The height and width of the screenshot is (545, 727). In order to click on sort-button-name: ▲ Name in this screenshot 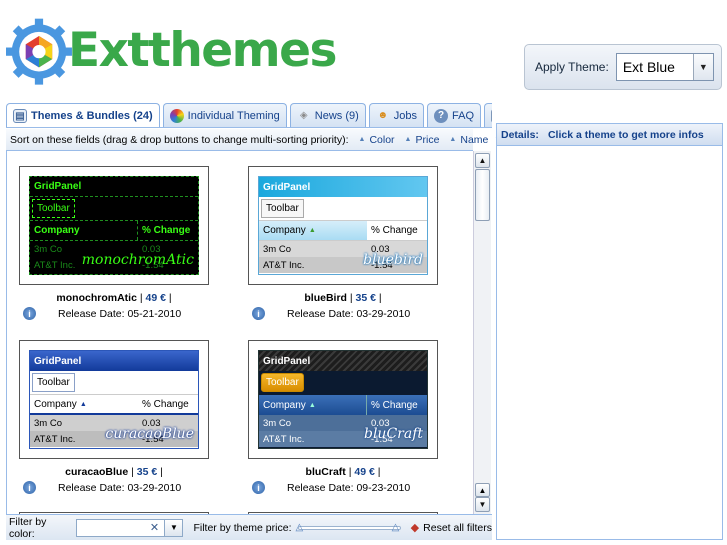, I will do `click(468, 140)`.